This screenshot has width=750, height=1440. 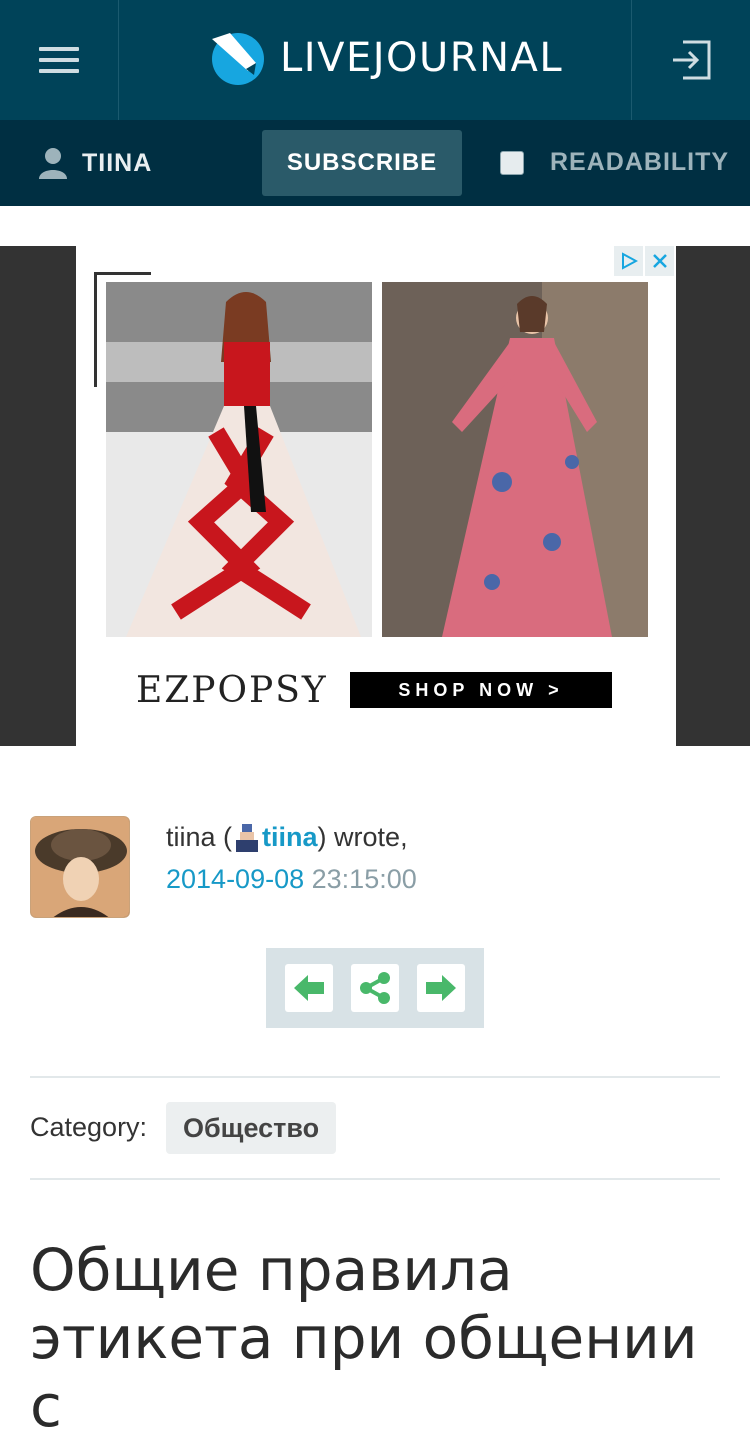 What do you see at coordinates (375, 1179) in the screenshot?
I see `divider-bottom` at bounding box center [375, 1179].